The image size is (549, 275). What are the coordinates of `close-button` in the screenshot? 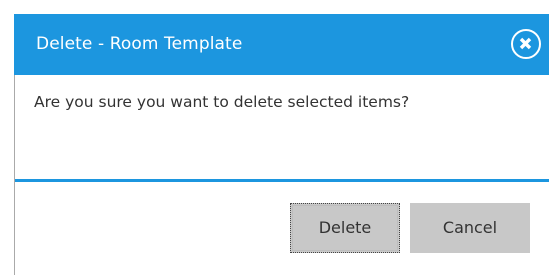 It's located at (526, 44).